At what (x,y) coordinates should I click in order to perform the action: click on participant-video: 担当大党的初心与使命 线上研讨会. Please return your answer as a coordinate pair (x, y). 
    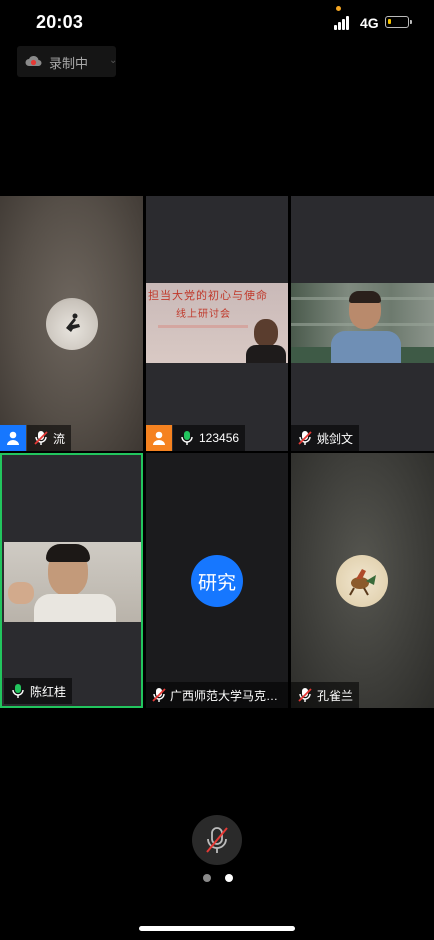
    Looking at the image, I should click on (217, 323).